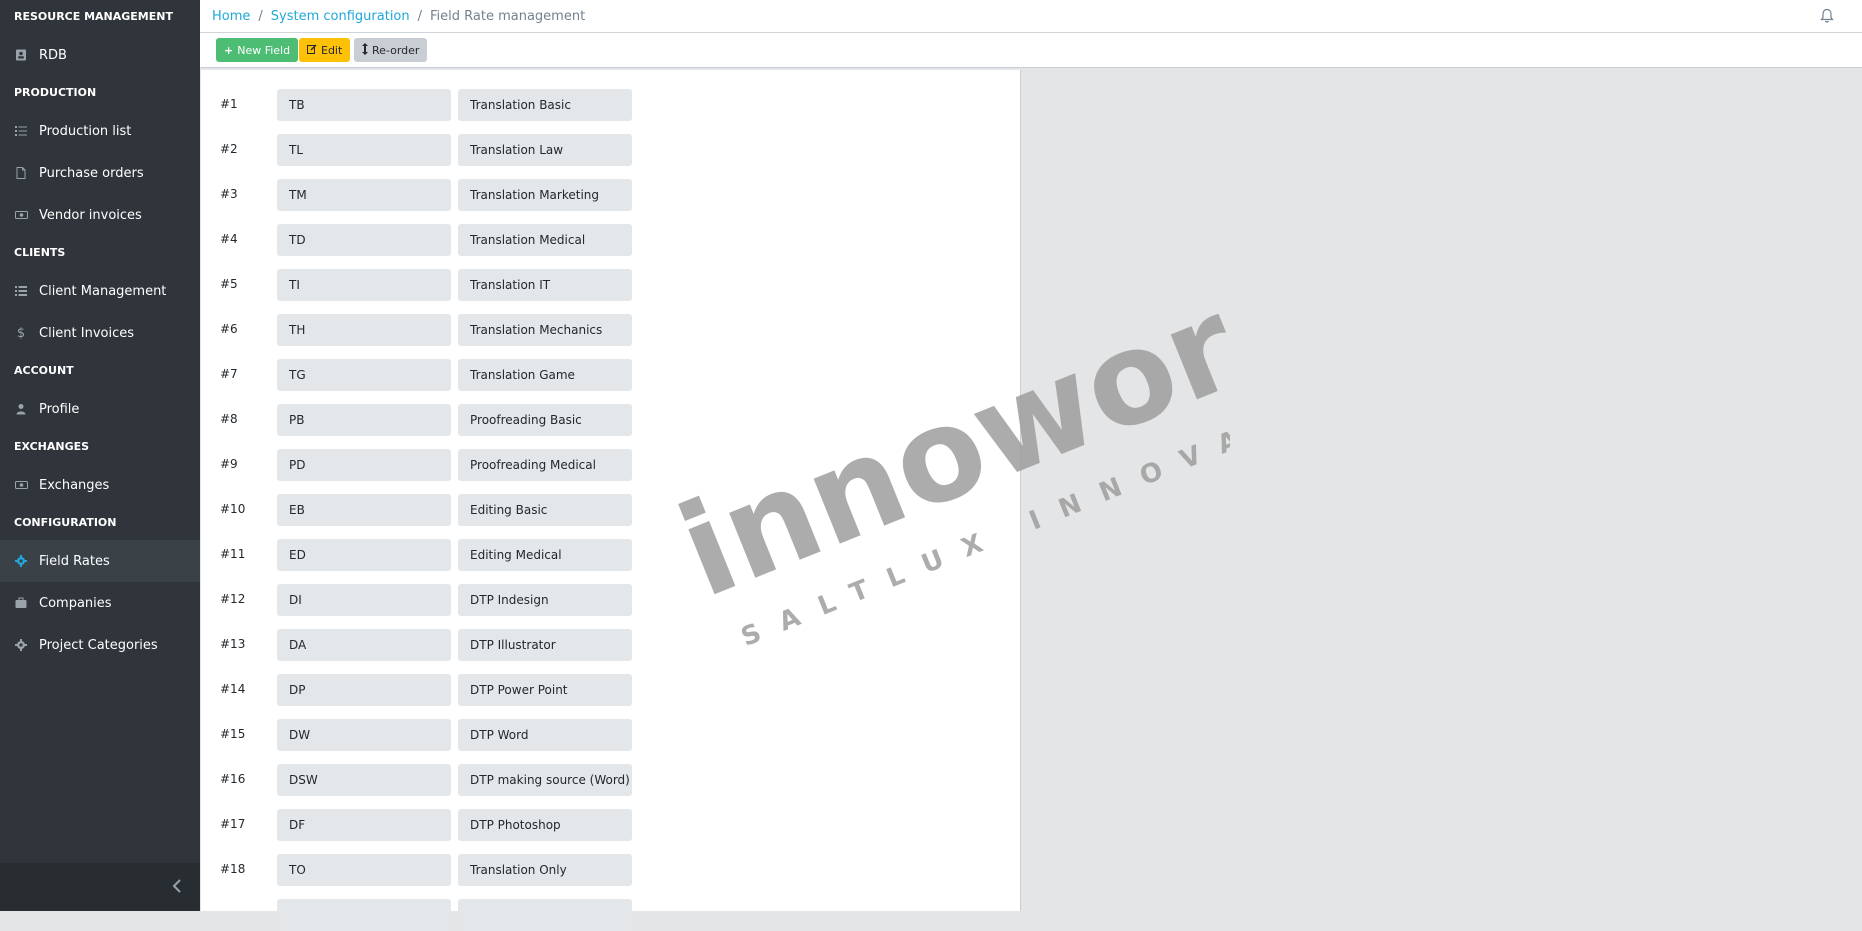 Image resolution: width=1862 pixels, height=931 pixels. What do you see at coordinates (364, 870) in the screenshot?
I see `field-code-input: TO` at bounding box center [364, 870].